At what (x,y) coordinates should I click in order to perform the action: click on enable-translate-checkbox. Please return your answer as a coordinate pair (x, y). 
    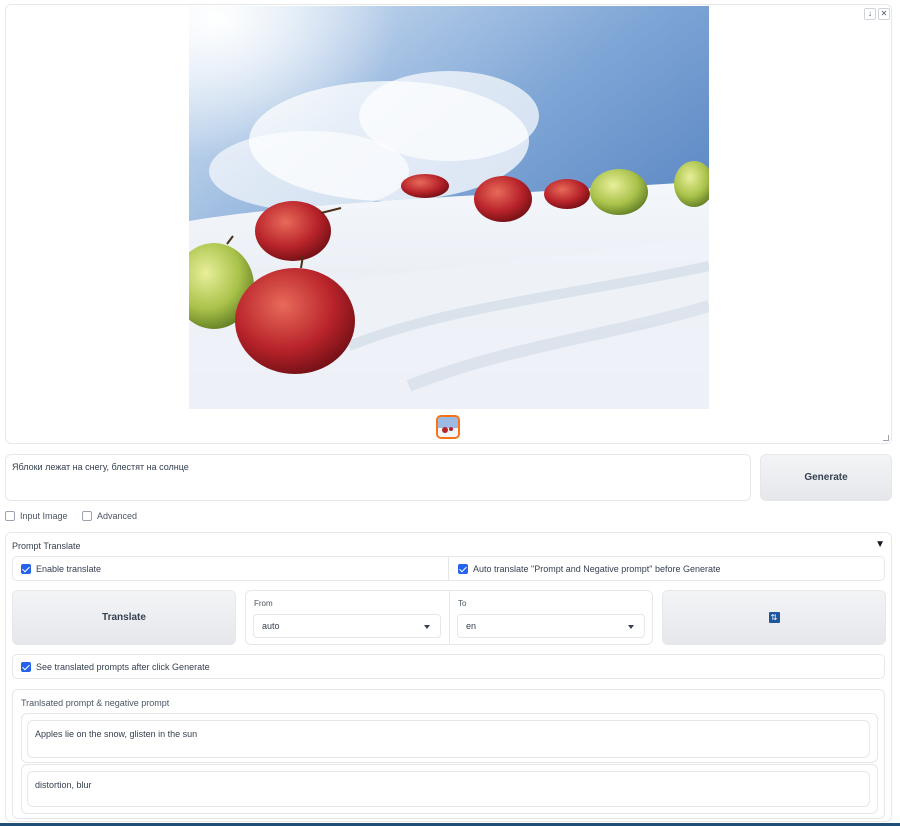
    Looking at the image, I should click on (26, 568).